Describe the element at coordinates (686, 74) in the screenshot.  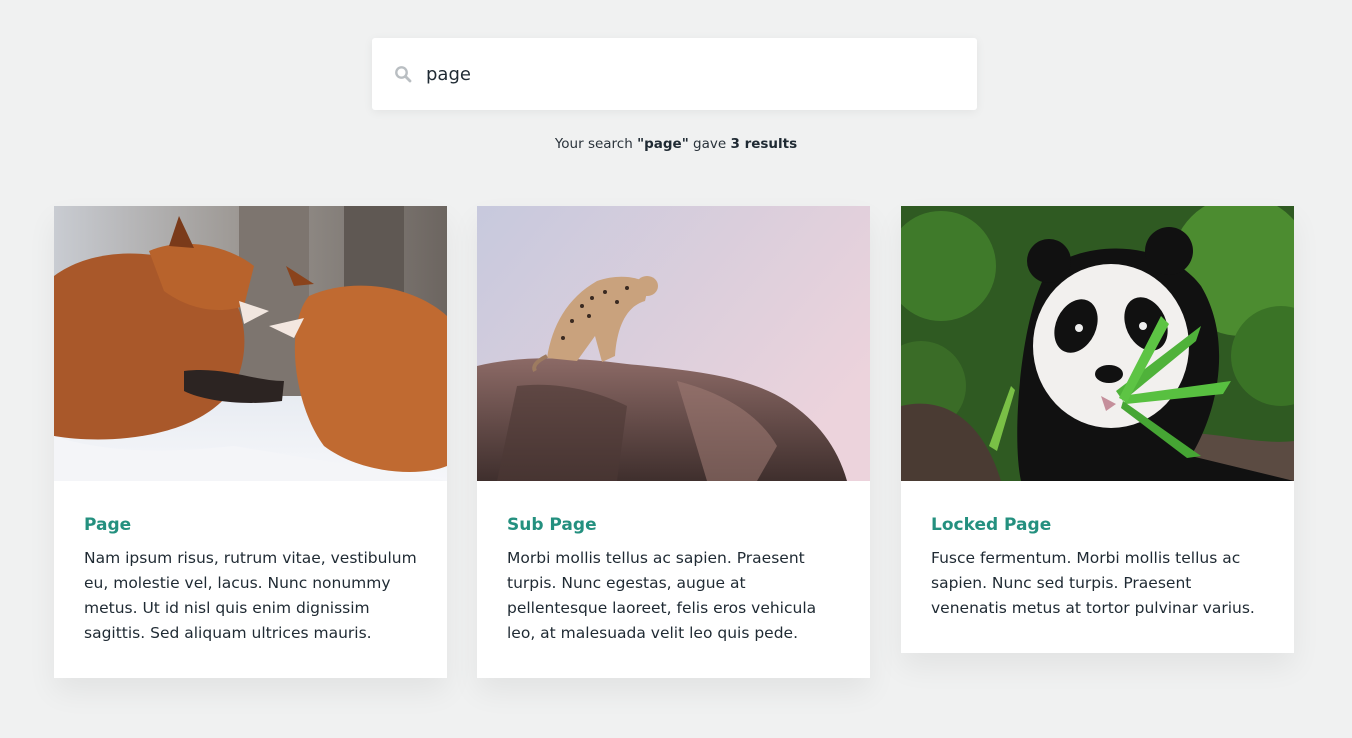
I see `search-input` at that location.